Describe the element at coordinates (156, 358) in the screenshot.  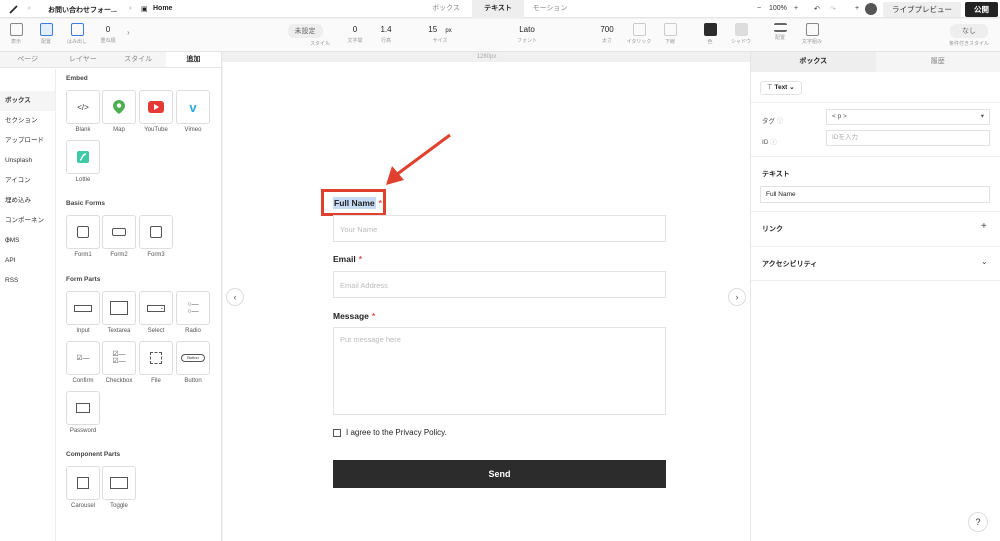
I see `tile-file` at that location.